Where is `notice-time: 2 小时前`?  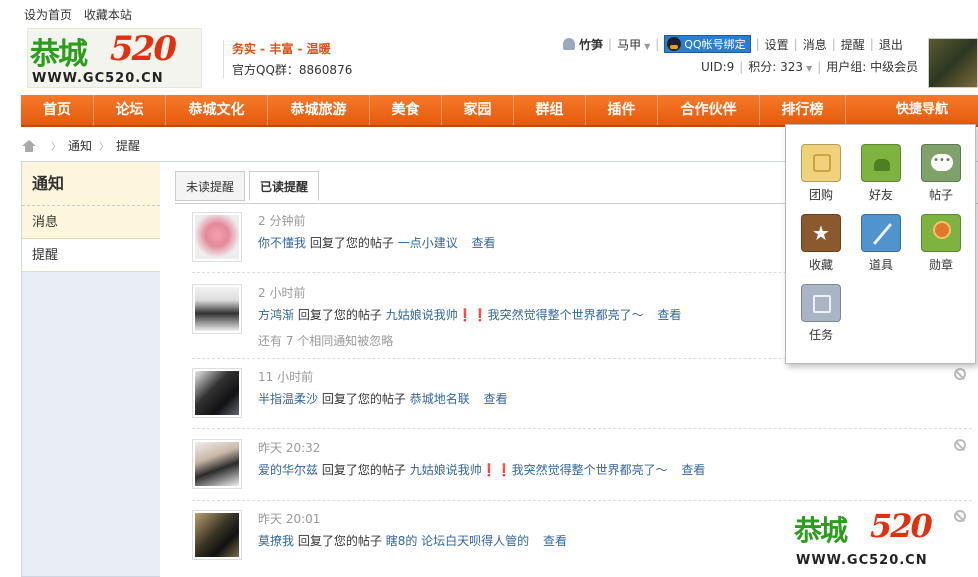 notice-time: 2 小时前 is located at coordinates (282, 293).